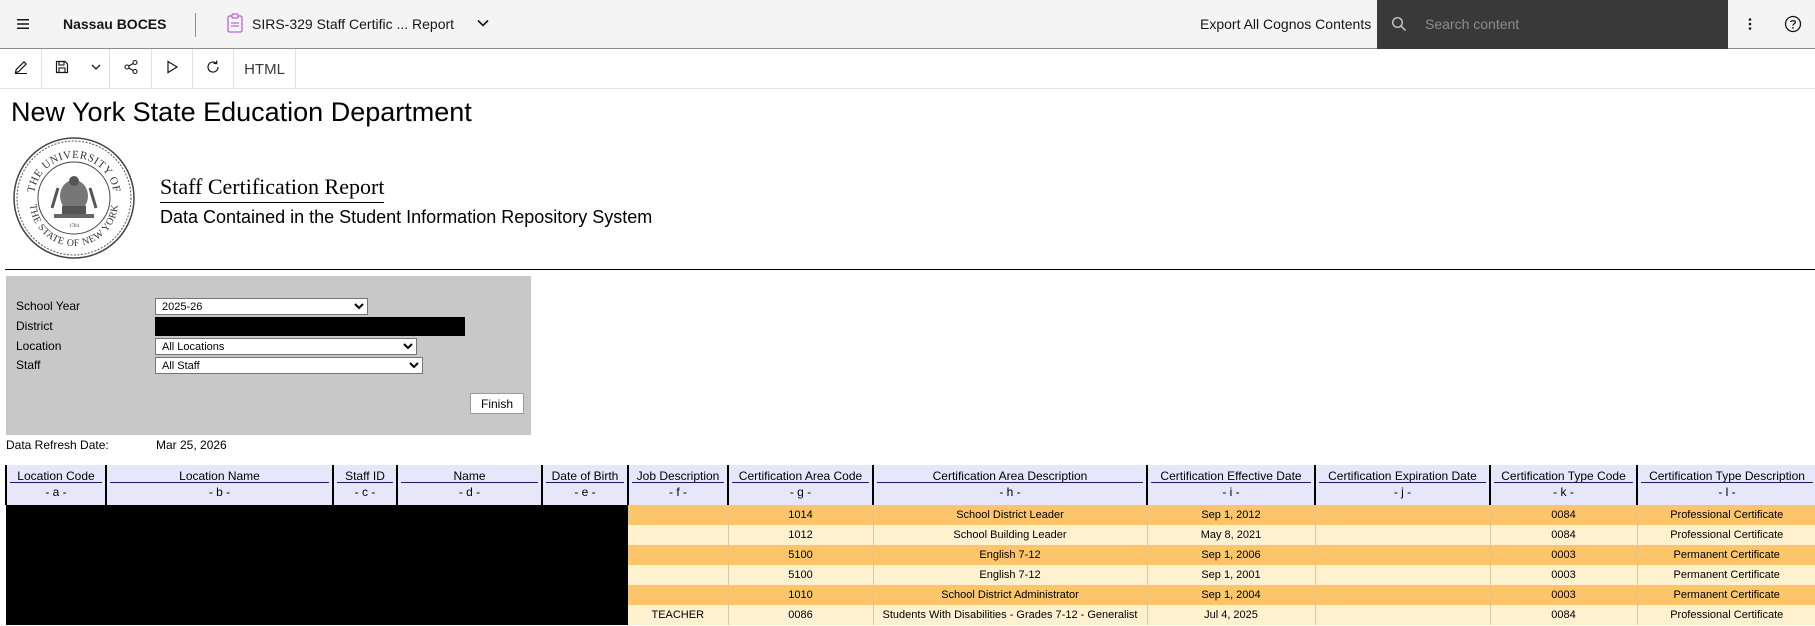 This screenshot has height=626, width=1815. I want to click on column-header: Name - d -, so click(469, 485).